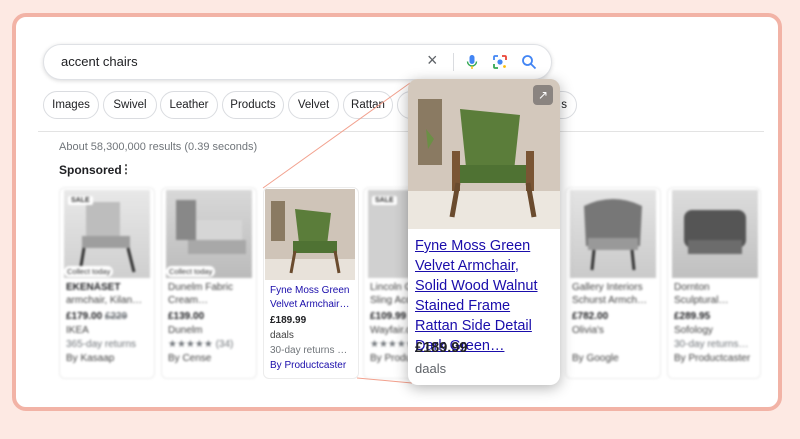  What do you see at coordinates (590, 316) in the screenshot?
I see `product-price: £782.00` at bounding box center [590, 316].